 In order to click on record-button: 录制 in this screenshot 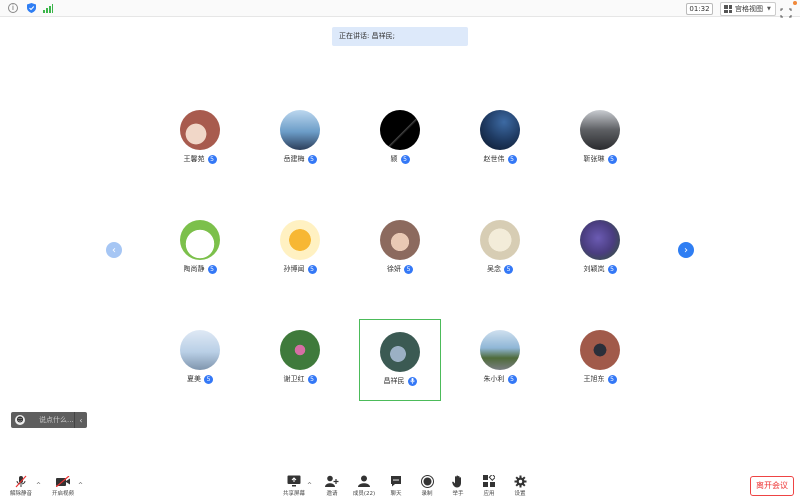, I will do `click(427, 485)`.